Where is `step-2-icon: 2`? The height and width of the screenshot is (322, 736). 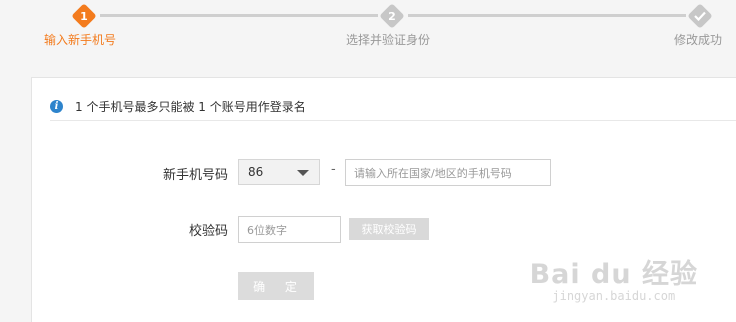
step-2-icon: 2 is located at coordinates (392, 16).